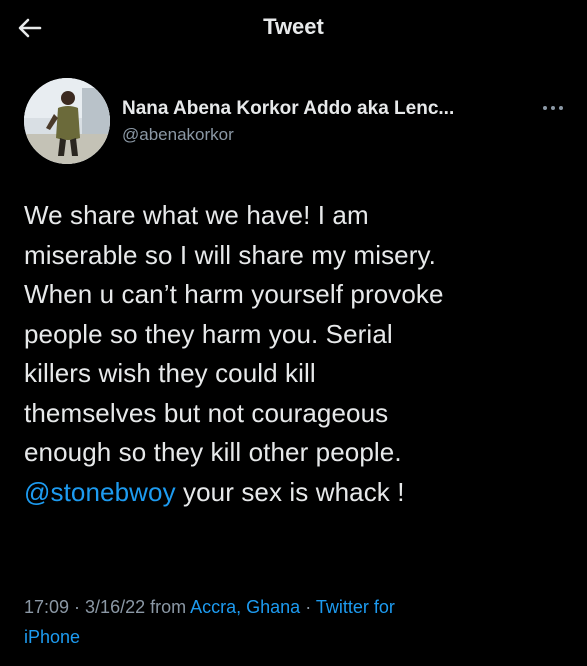  I want to click on tweet-date: 3/16/22, so click(115, 607).